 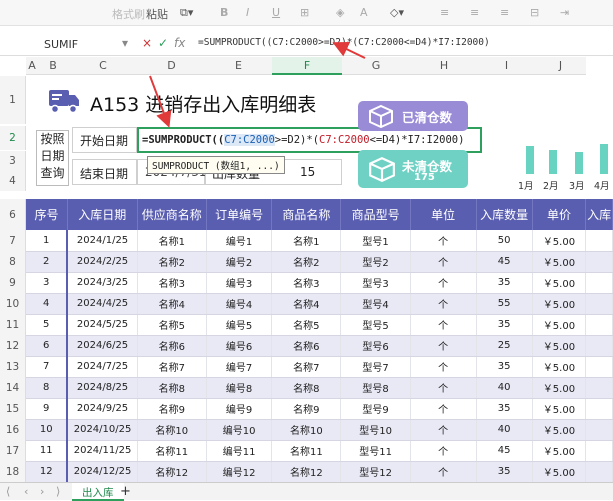 What do you see at coordinates (32, 66) in the screenshot?
I see `column-header-a: A` at bounding box center [32, 66].